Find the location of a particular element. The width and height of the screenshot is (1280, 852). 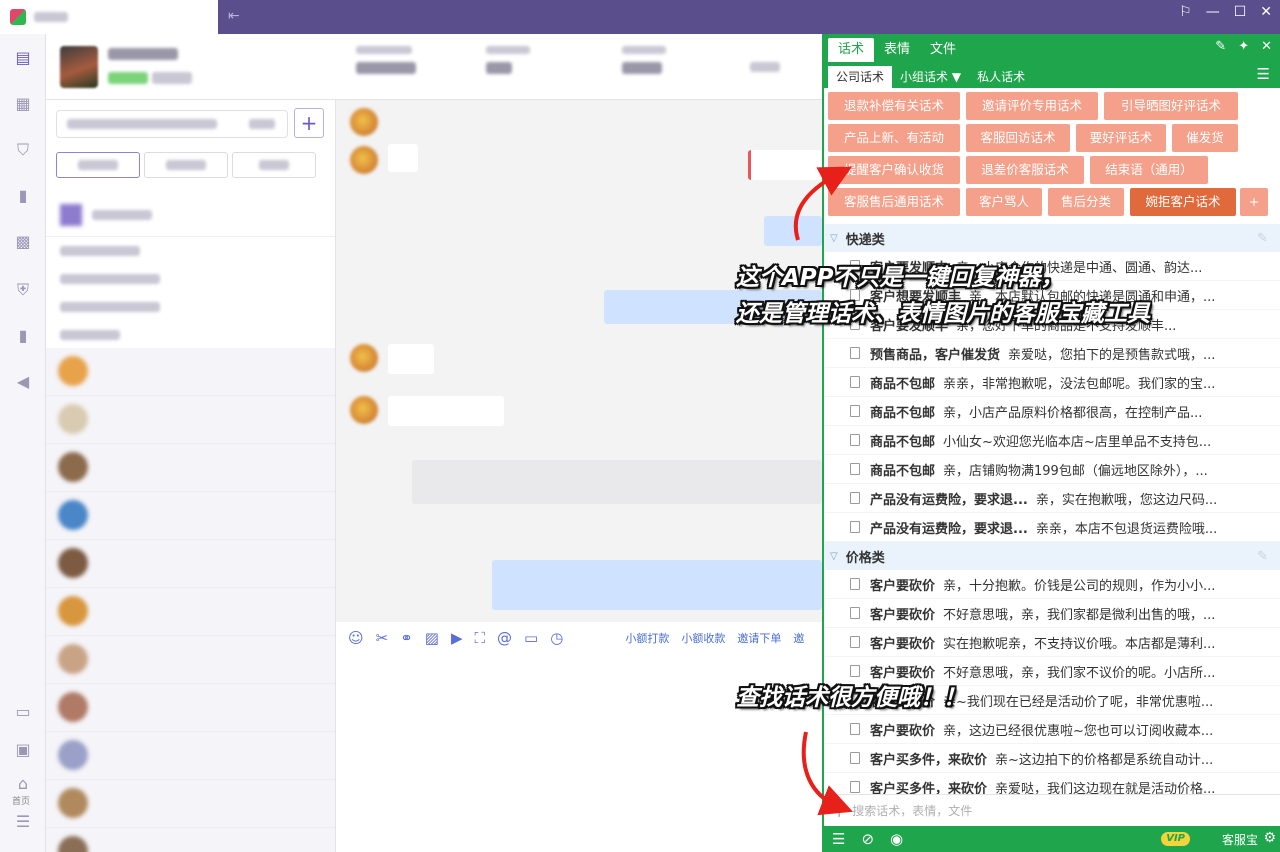

tag-button: 结束语（通用） is located at coordinates (1149, 170).